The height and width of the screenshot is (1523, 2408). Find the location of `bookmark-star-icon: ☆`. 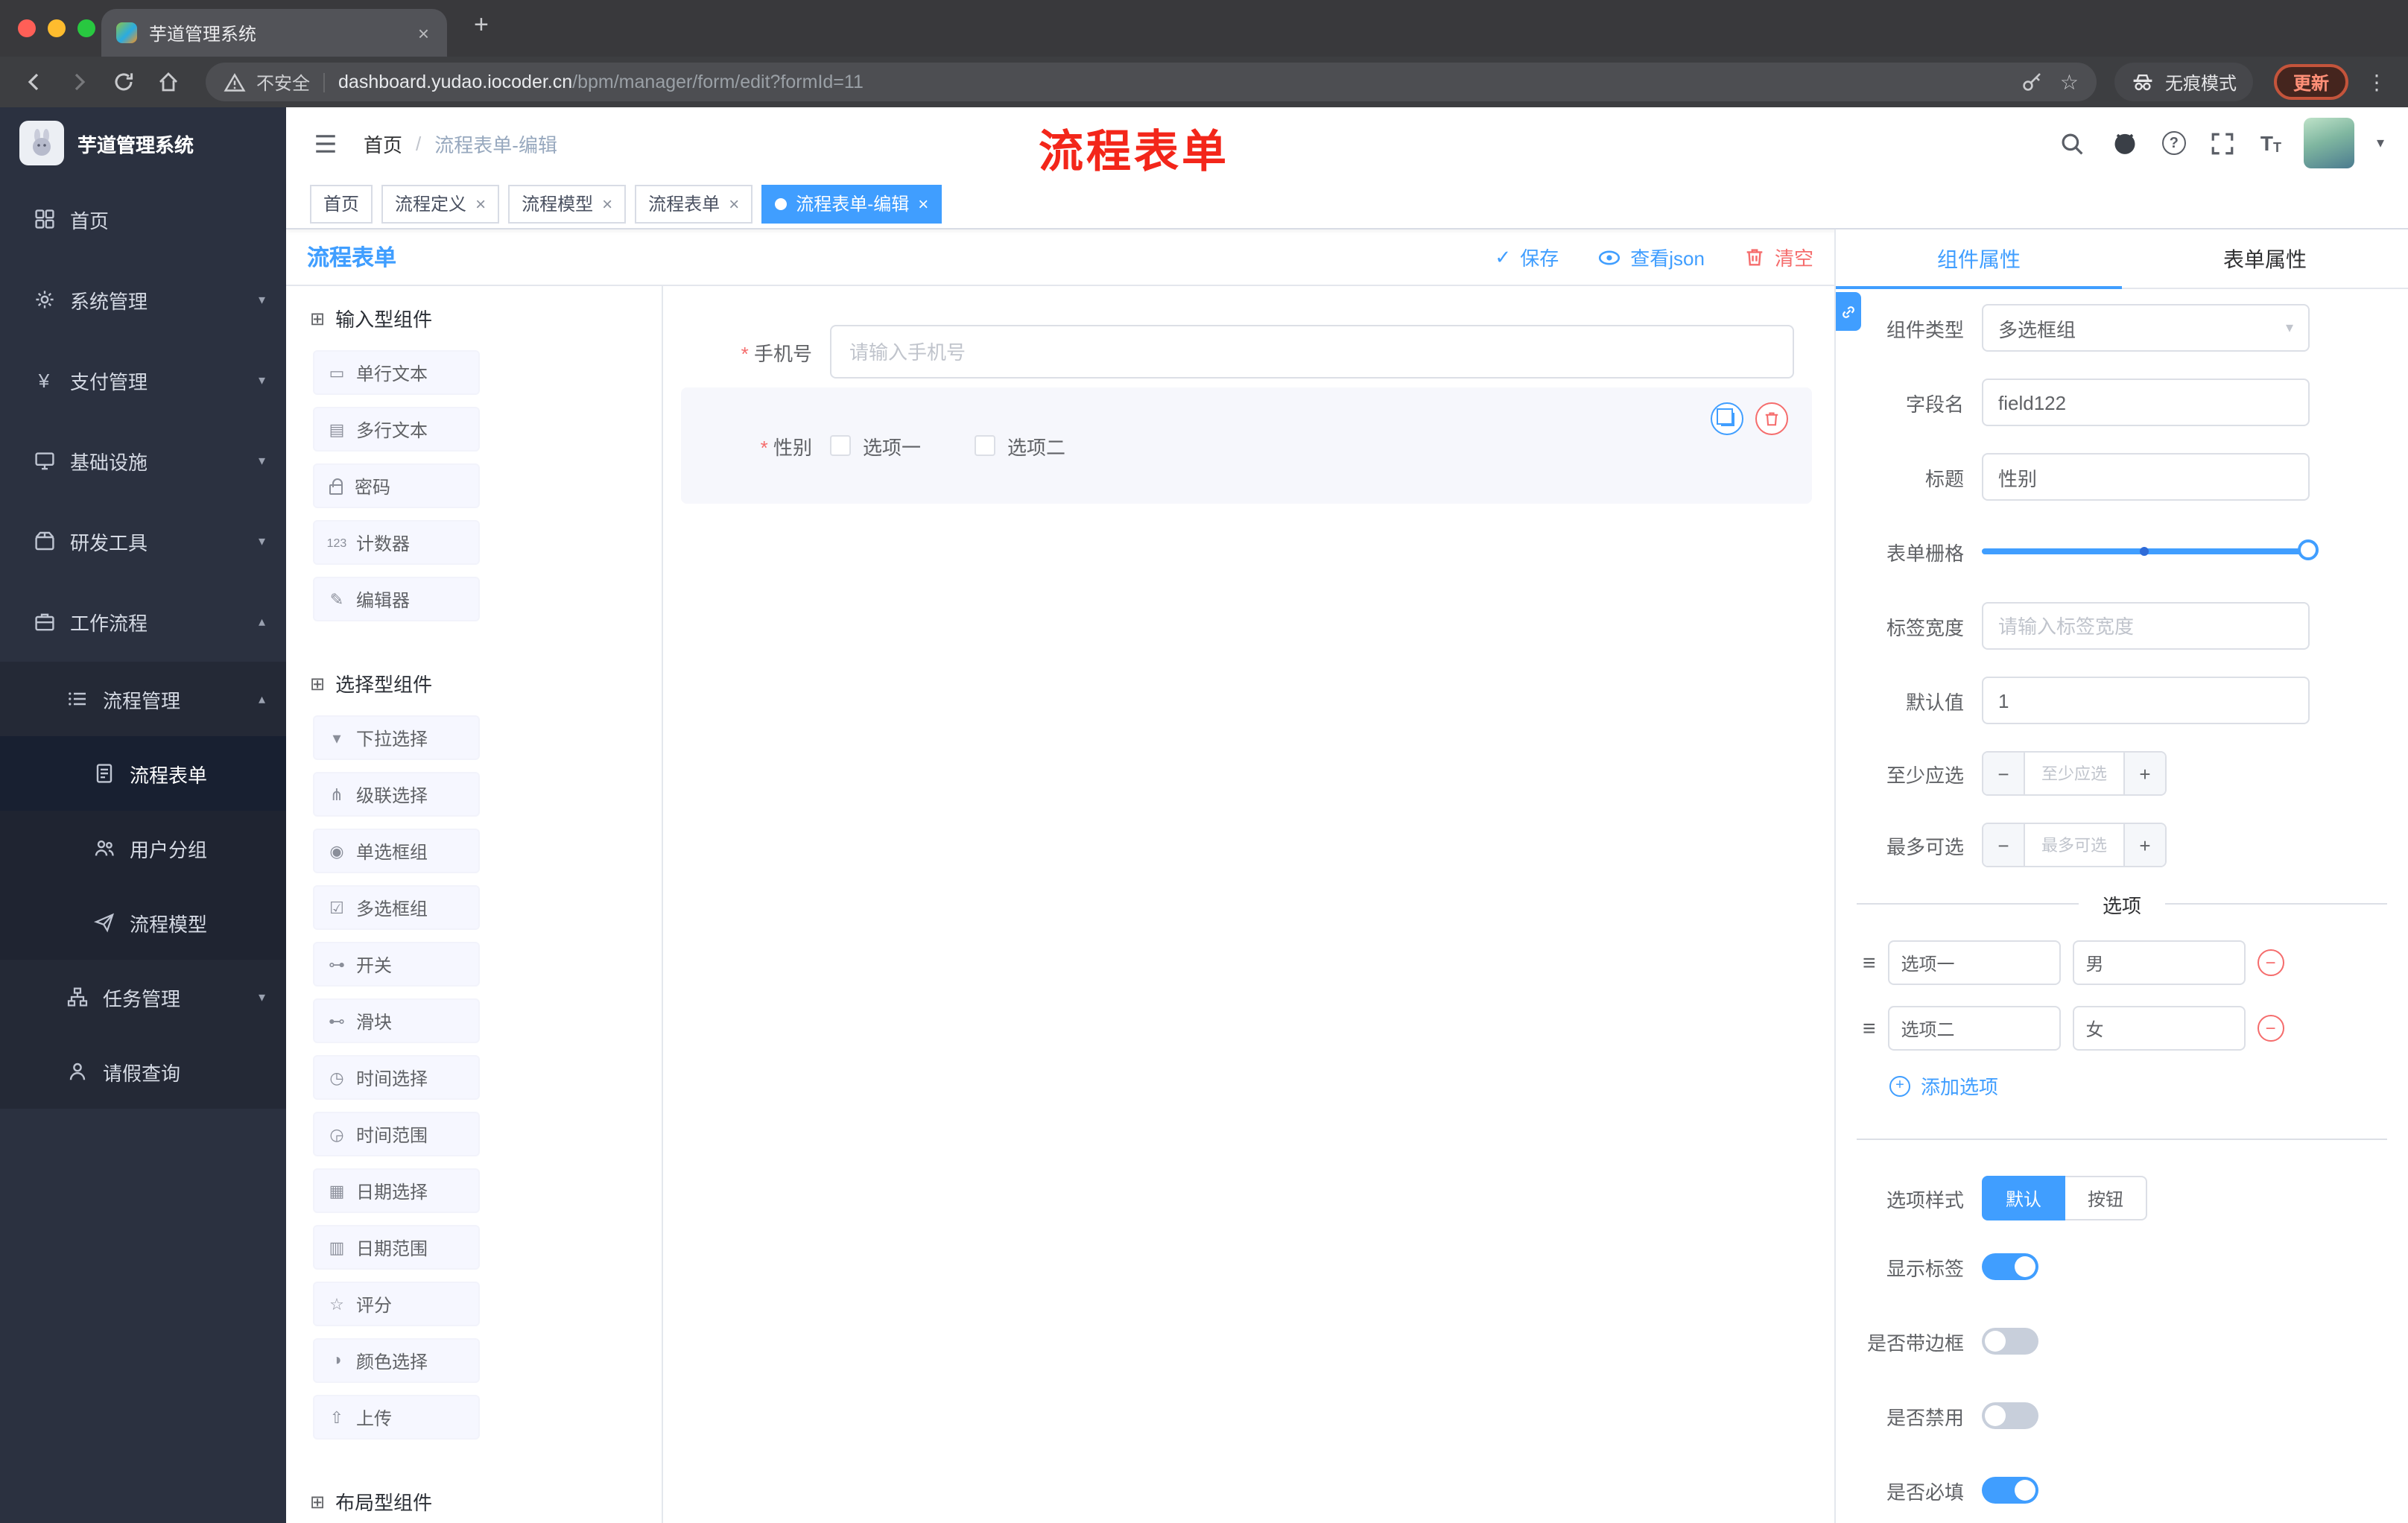

bookmark-star-icon: ☆ is located at coordinates (2069, 82).